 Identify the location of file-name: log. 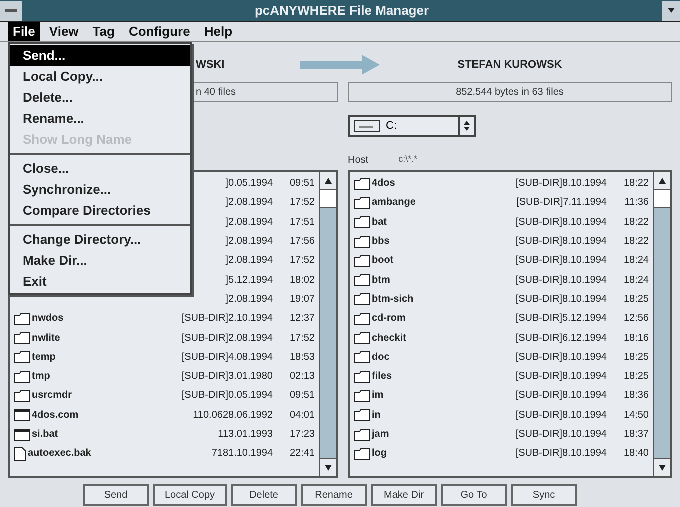
(379, 454).